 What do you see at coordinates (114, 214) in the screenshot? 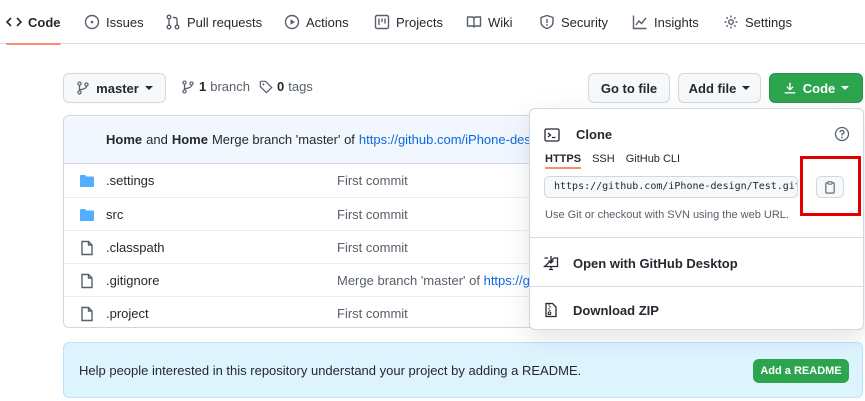
I see `file-name: src` at bounding box center [114, 214].